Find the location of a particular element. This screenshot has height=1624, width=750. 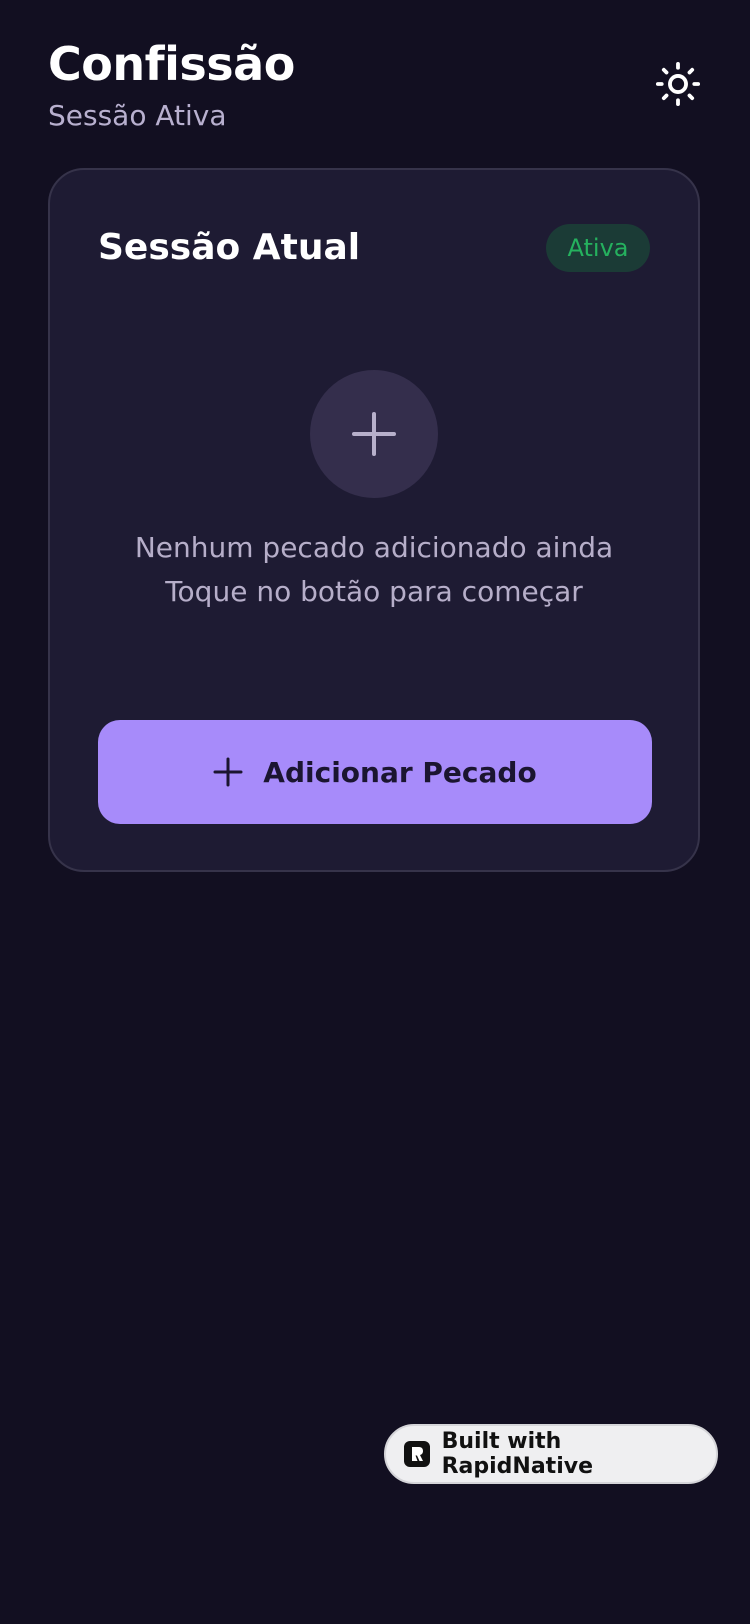

status-badge: Ativa is located at coordinates (598, 248).